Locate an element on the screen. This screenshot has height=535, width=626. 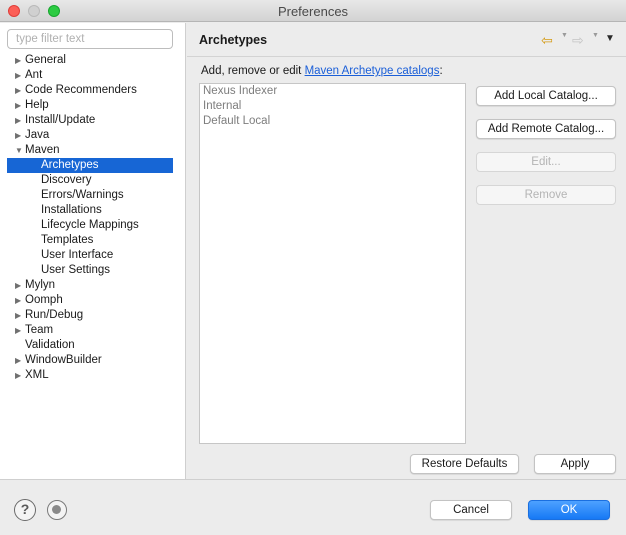
window-title: Preferences is located at coordinates (313, 11).